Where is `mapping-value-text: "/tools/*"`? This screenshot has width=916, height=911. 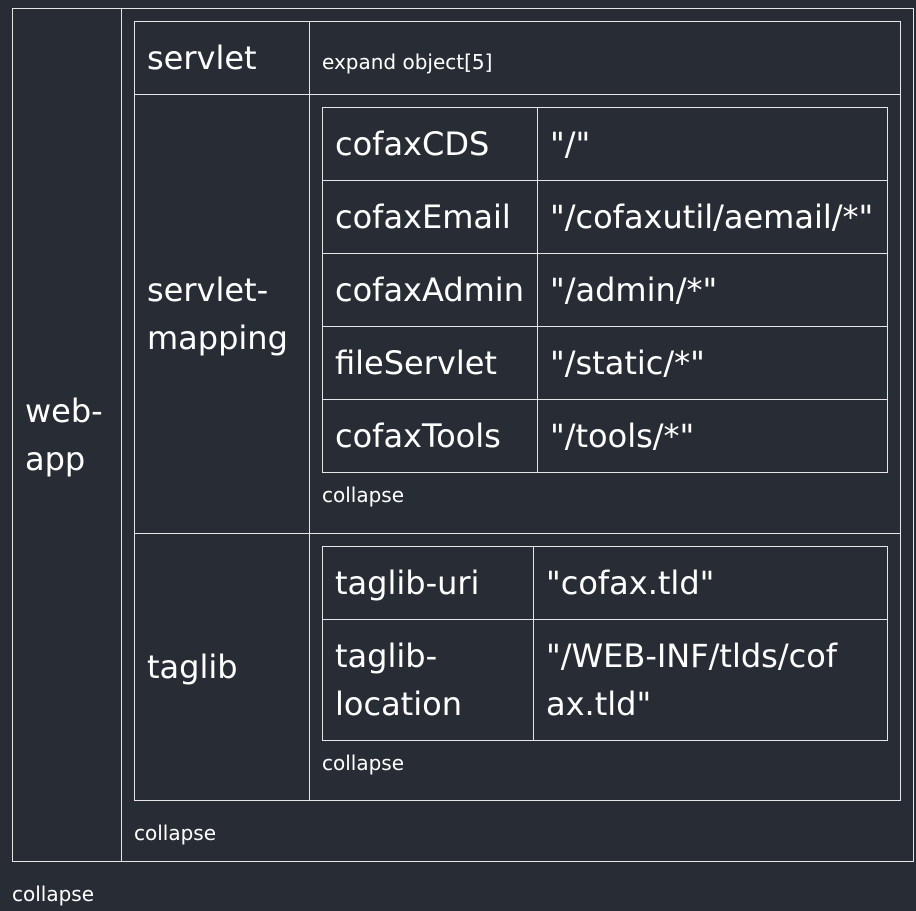 mapping-value-text: "/tools/*" is located at coordinates (622, 436).